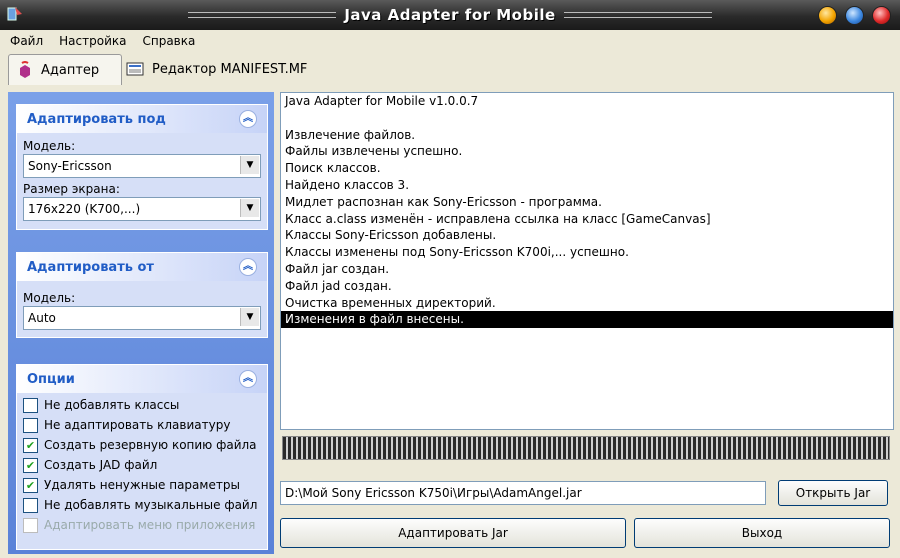  Describe the element at coordinates (833, 493) in the screenshot. I see `open-jar-button: Открыть Jar` at that location.